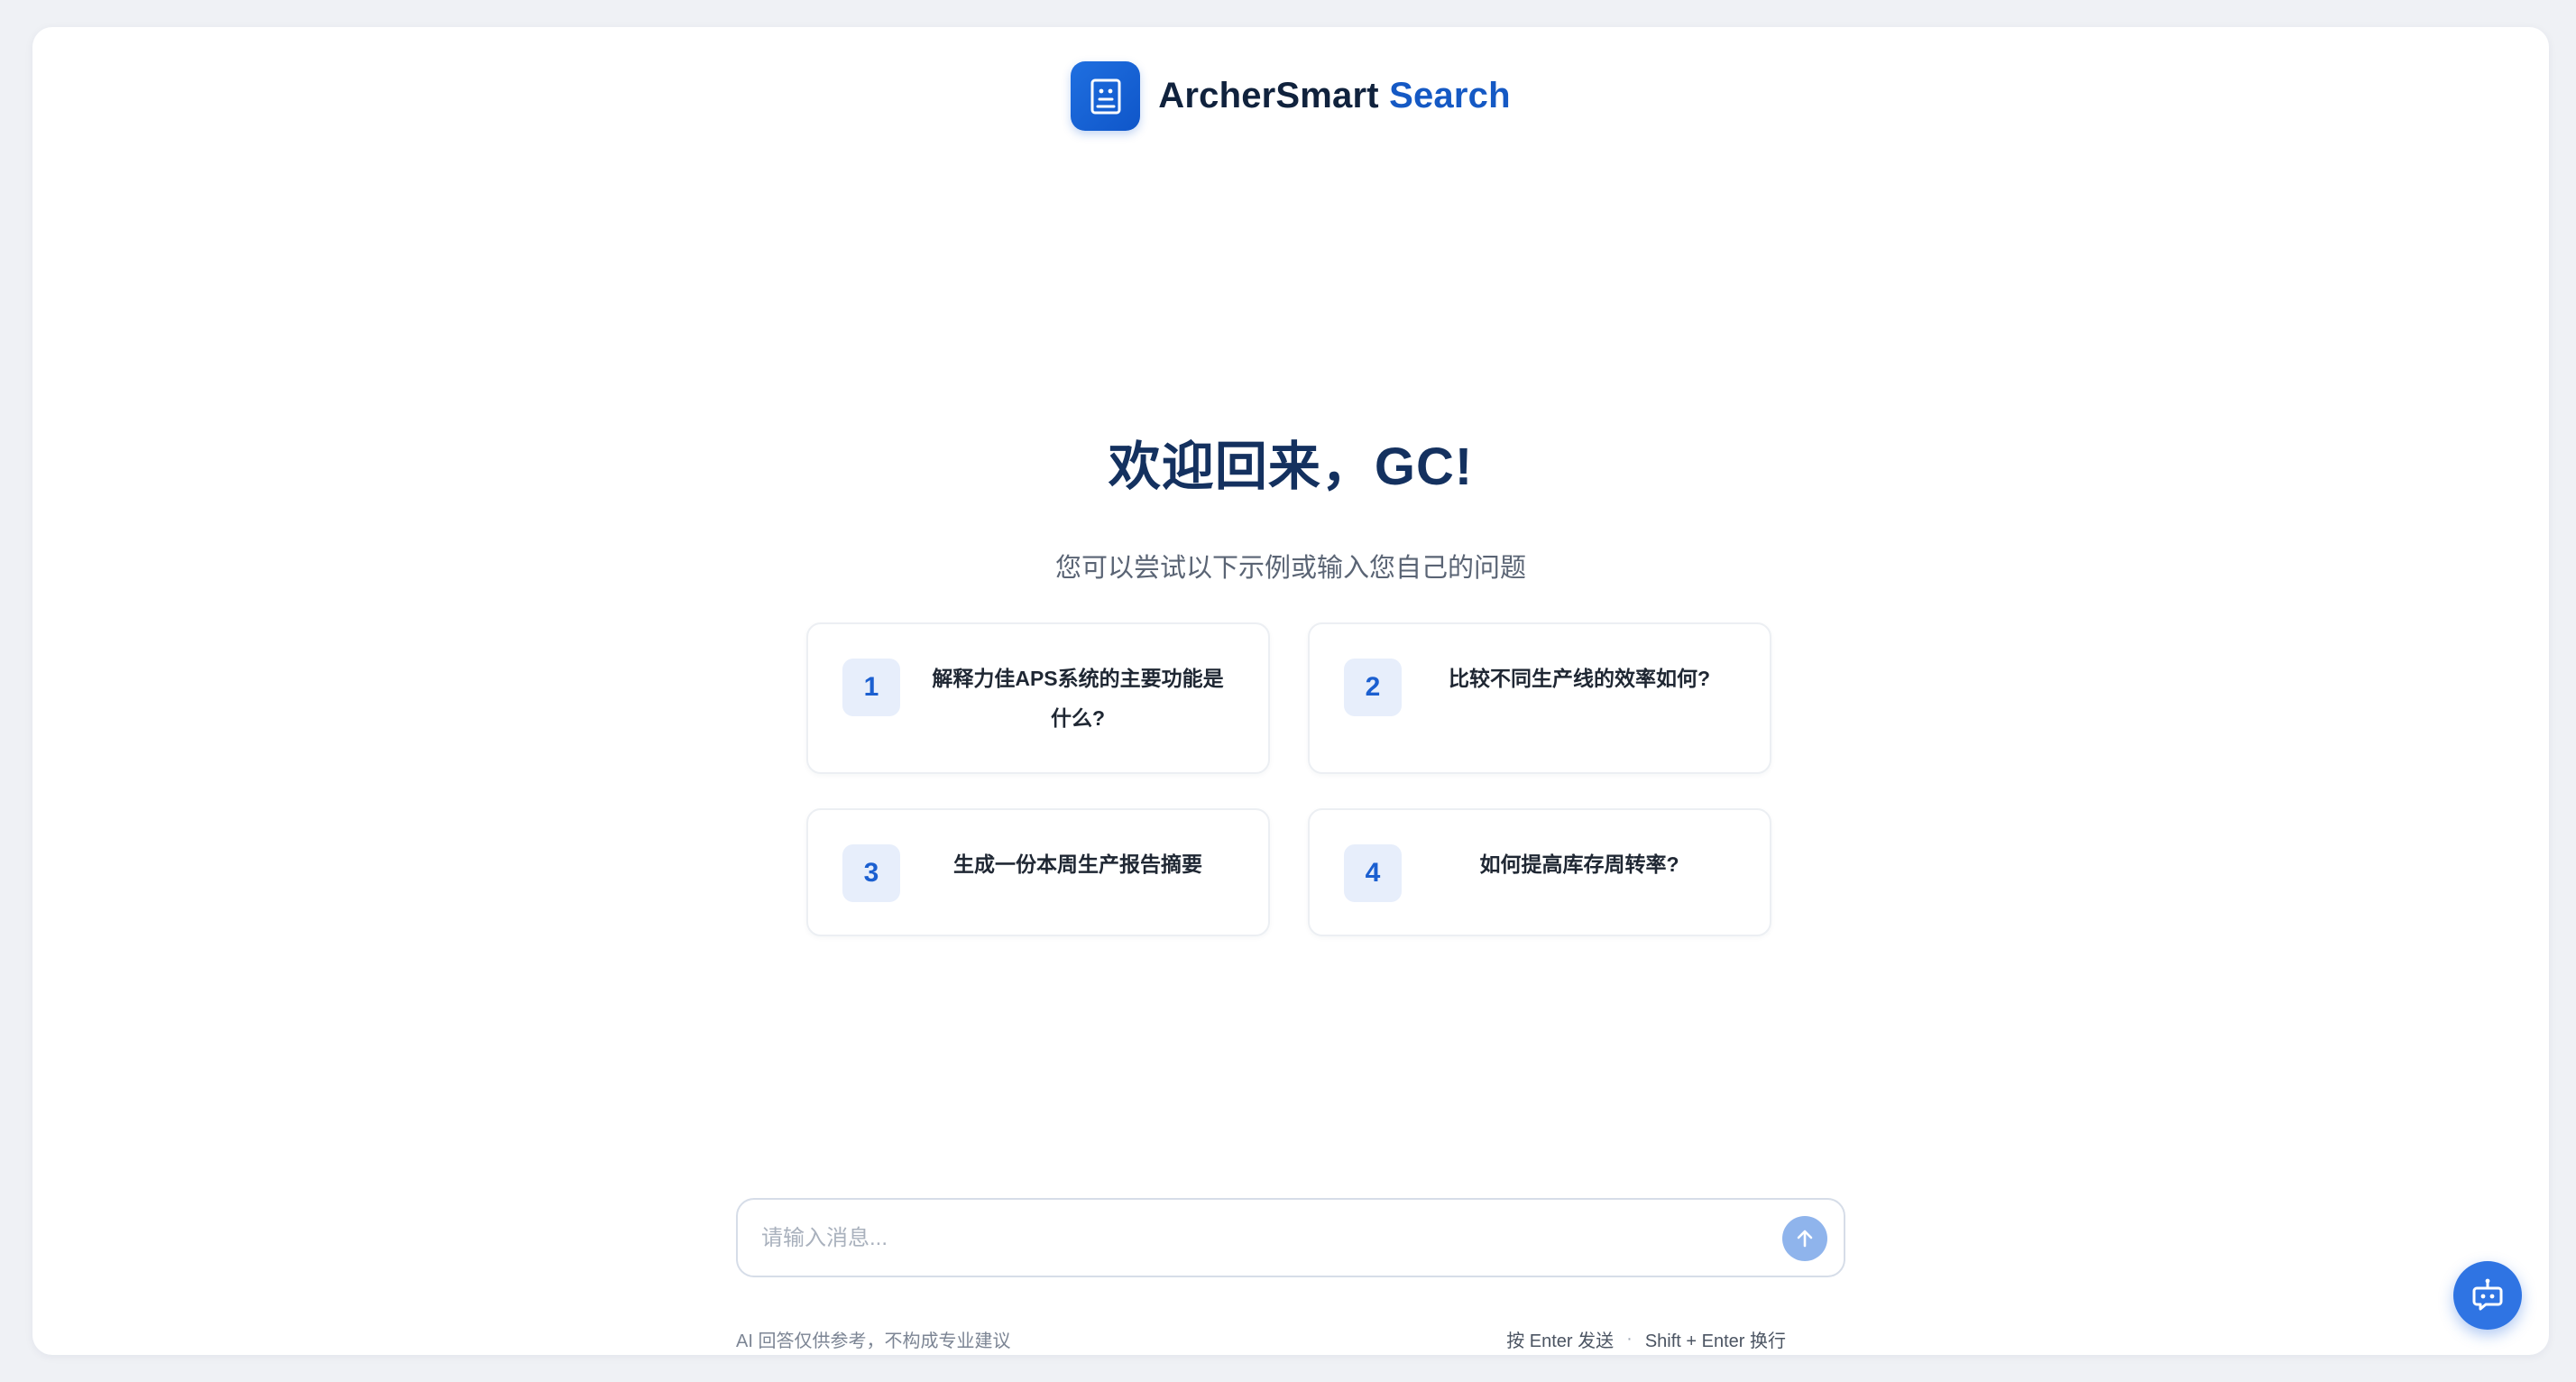  I want to click on keyboard-hints: 按 Enter 发送 · Shift + Enter 换行, so click(1646, 1339).